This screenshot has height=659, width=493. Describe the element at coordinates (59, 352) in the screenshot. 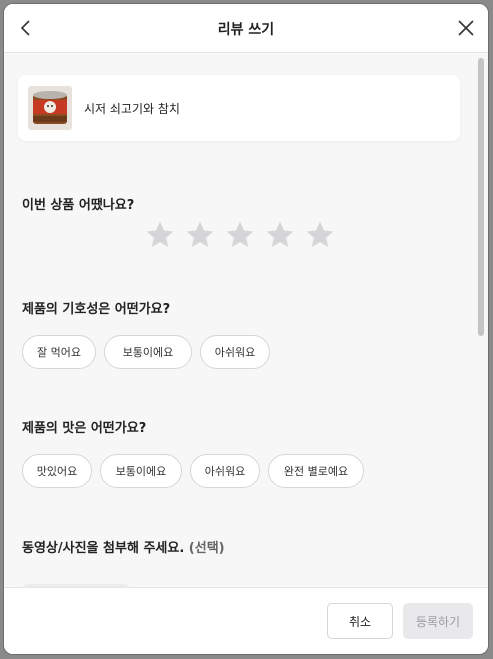

I see `preference-option: 잘 먹어요` at that location.